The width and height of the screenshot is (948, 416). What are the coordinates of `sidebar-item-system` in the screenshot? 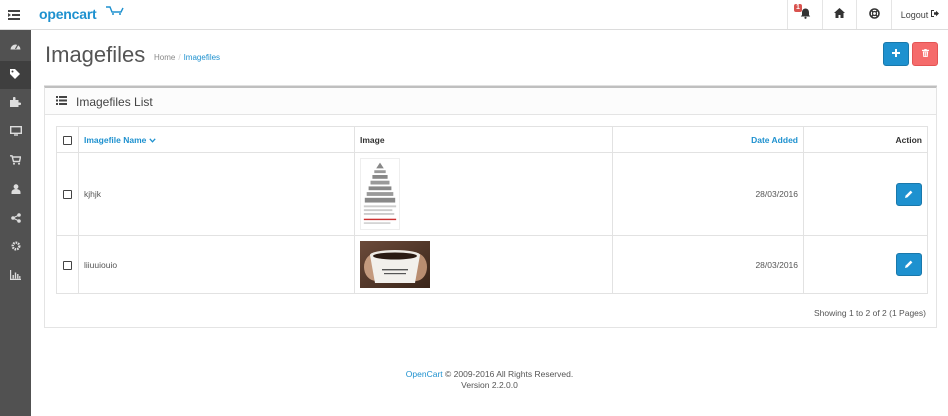 It's located at (15, 247).